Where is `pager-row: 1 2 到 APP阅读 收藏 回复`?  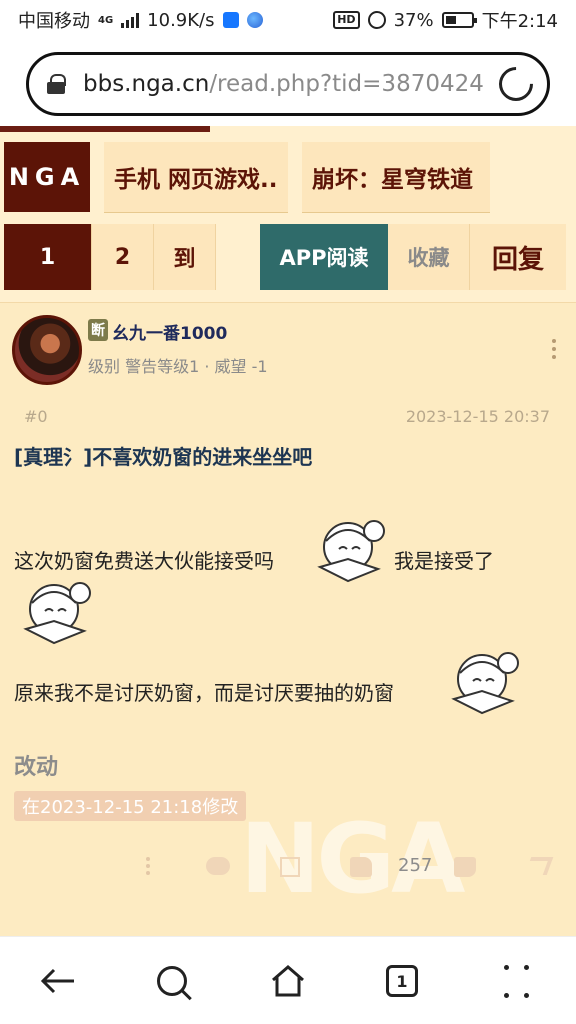
pager-row: 1 2 到 APP阅读 收藏 回复 is located at coordinates (285, 257).